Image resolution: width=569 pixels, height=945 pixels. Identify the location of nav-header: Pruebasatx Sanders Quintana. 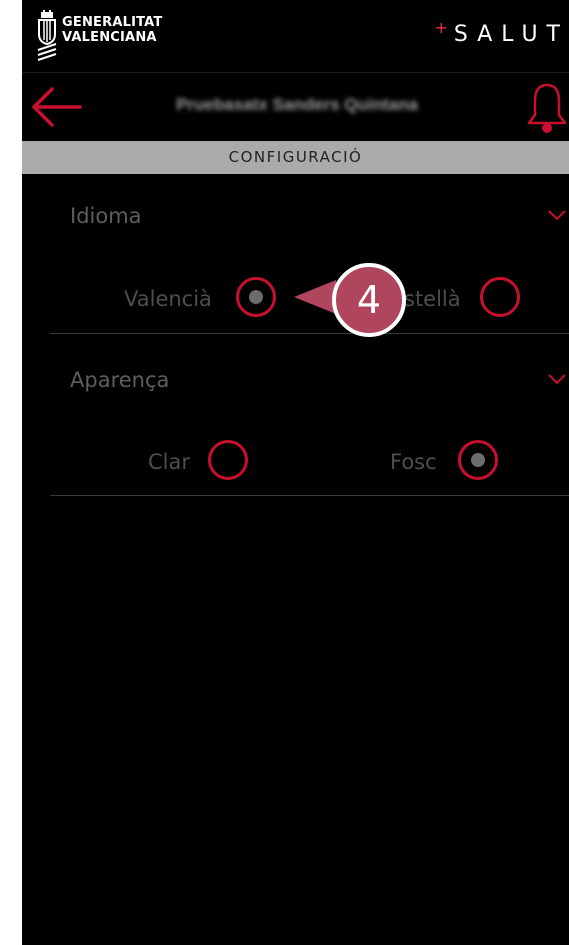
(295, 107).